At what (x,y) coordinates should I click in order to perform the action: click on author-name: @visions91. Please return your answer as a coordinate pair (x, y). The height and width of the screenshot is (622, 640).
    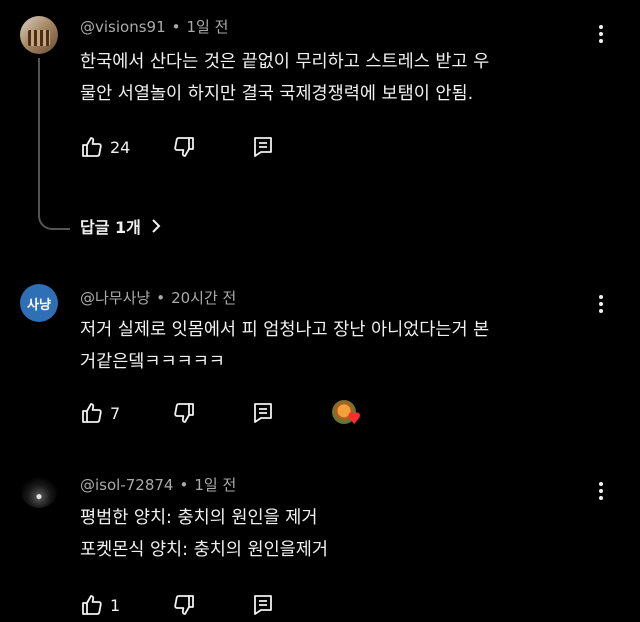
    Looking at the image, I should click on (123, 27).